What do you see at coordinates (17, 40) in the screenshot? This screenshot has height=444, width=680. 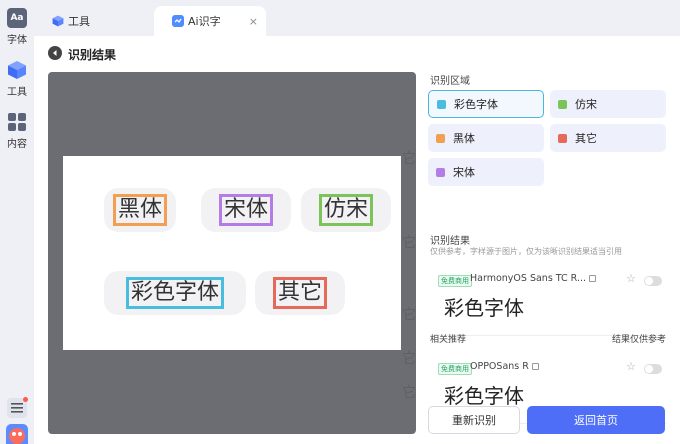 I see `rail-item-label: 字体` at bounding box center [17, 40].